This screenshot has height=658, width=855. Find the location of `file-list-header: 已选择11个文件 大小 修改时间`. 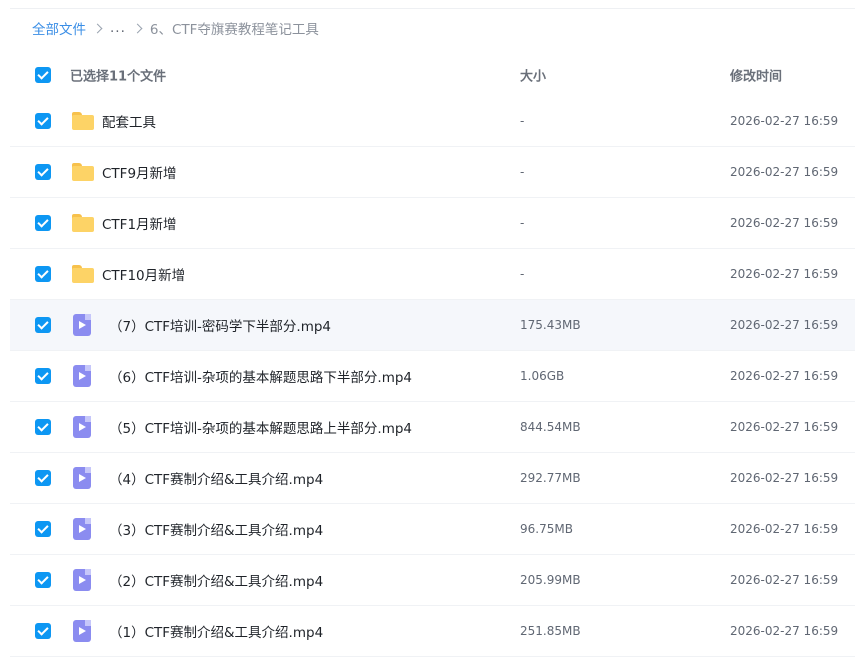

file-list-header: 已选择11个文件 大小 修改时间 is located at coordinates (432, 74).